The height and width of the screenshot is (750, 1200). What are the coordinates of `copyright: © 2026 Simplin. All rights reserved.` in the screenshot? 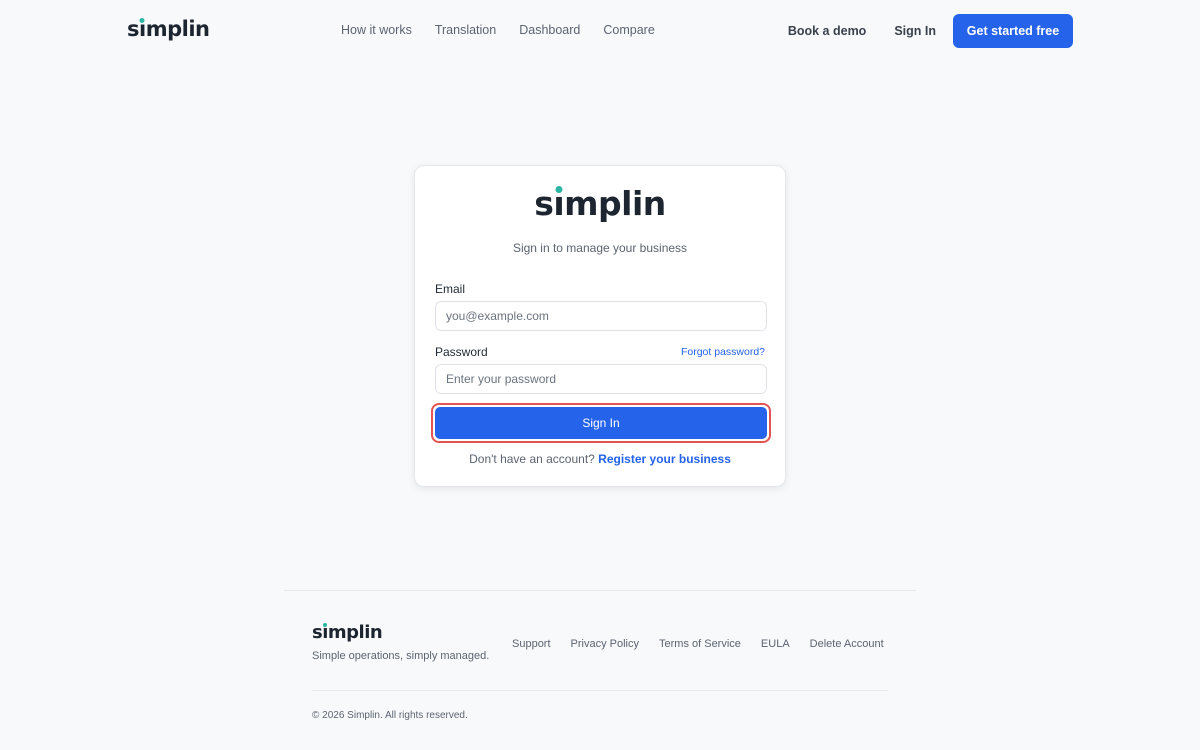 It's located at (390, 715).